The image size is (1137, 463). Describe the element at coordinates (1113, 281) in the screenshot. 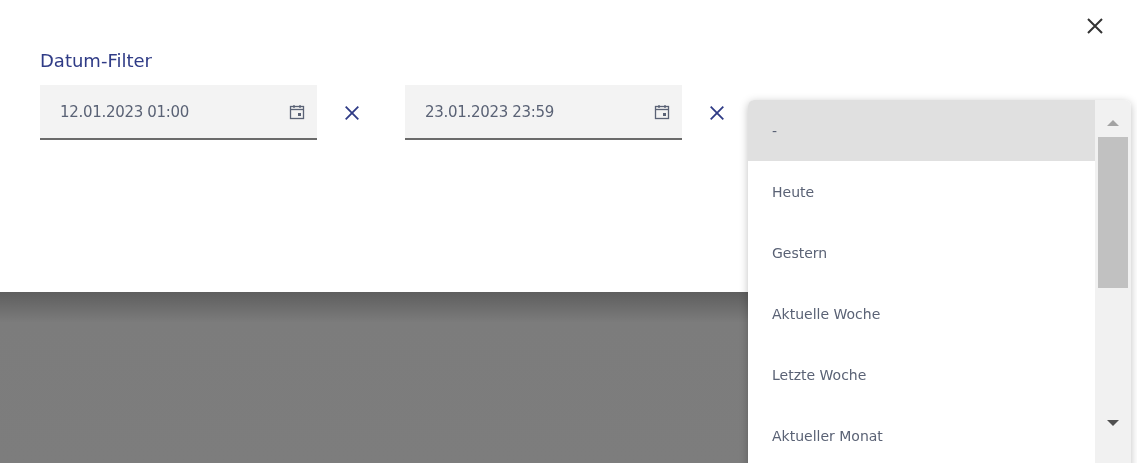

I see `scrollbar` at that location.